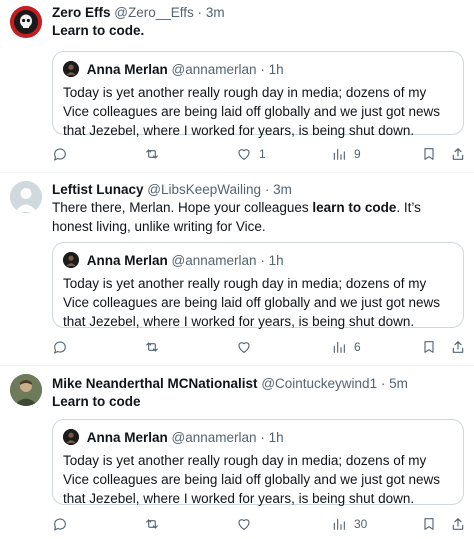 This screenshot has height=539, width=474. I want to click on author-handle: @Zero__Effs, so click(154, 12).